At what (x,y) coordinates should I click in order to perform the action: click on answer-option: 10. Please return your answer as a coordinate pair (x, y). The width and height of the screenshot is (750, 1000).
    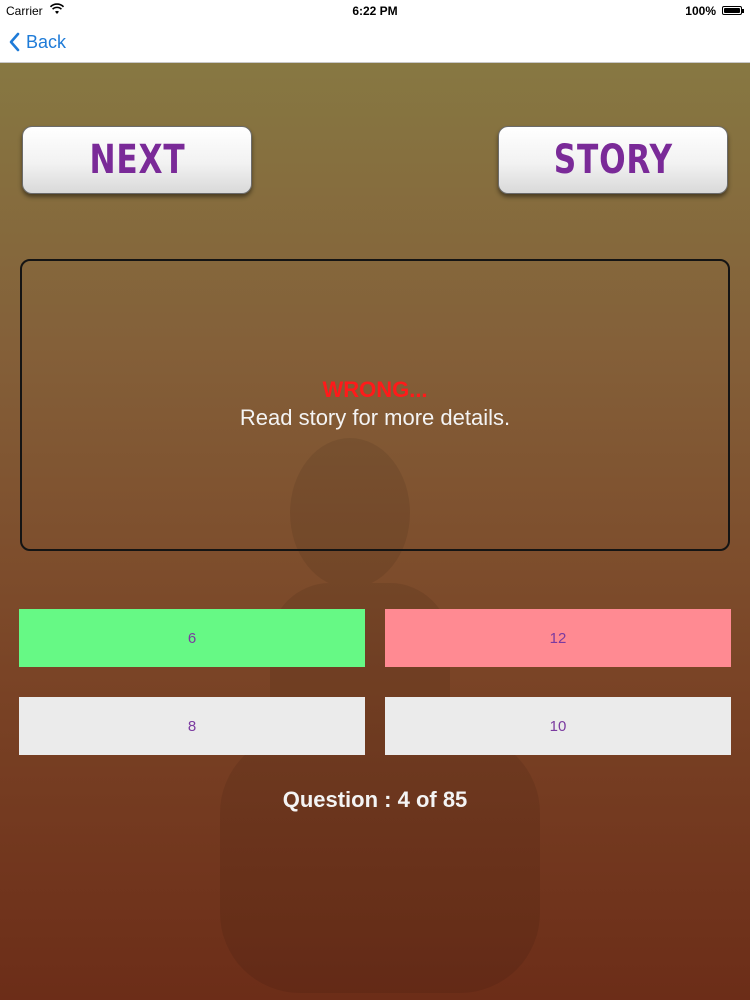
    Looking at the image, I should click on (558, 726).